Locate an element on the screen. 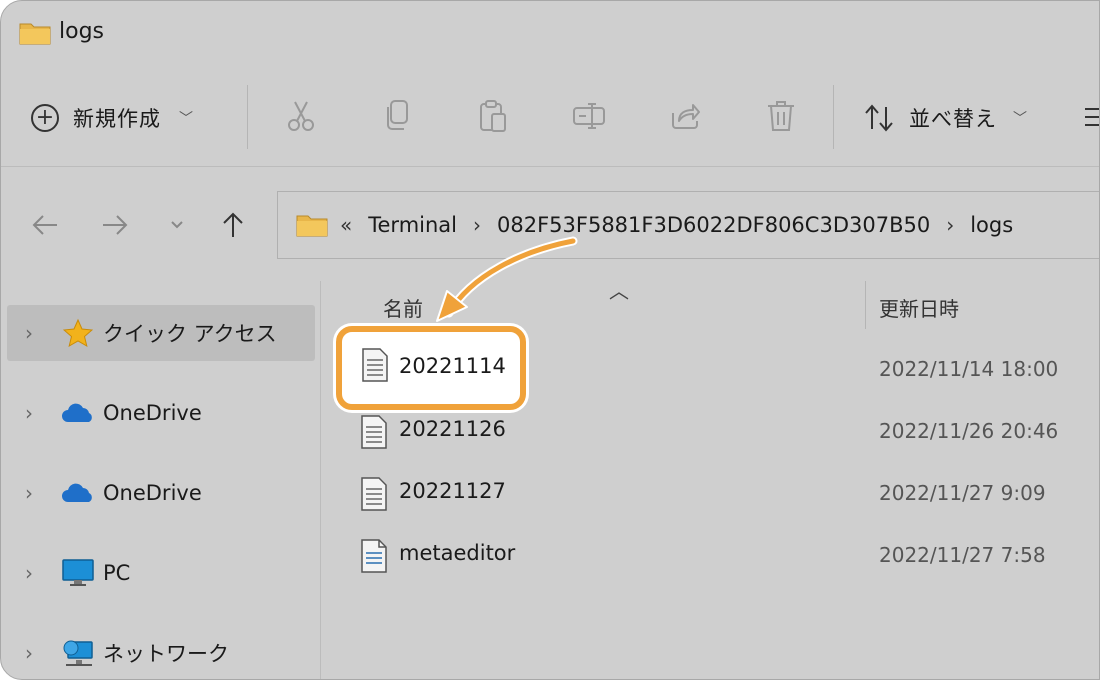 This screenshot has width=1100, height=680. highlighted-file-row: 20221114 is located at coordinates (431, 368).